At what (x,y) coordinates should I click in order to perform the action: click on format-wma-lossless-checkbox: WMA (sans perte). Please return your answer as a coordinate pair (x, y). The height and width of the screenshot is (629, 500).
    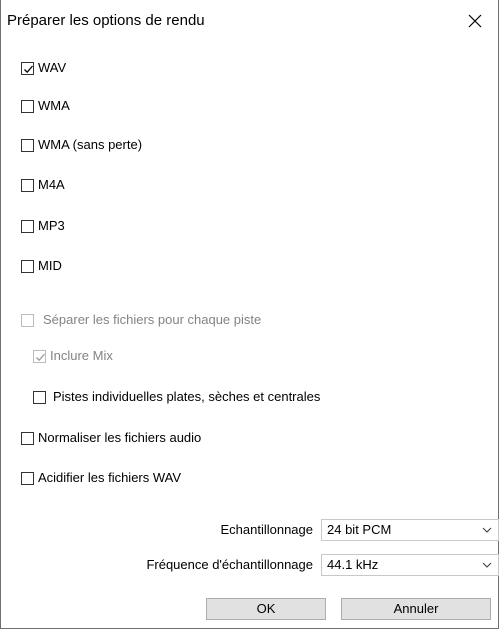
    Looking at the image, I should click on (81, 145).